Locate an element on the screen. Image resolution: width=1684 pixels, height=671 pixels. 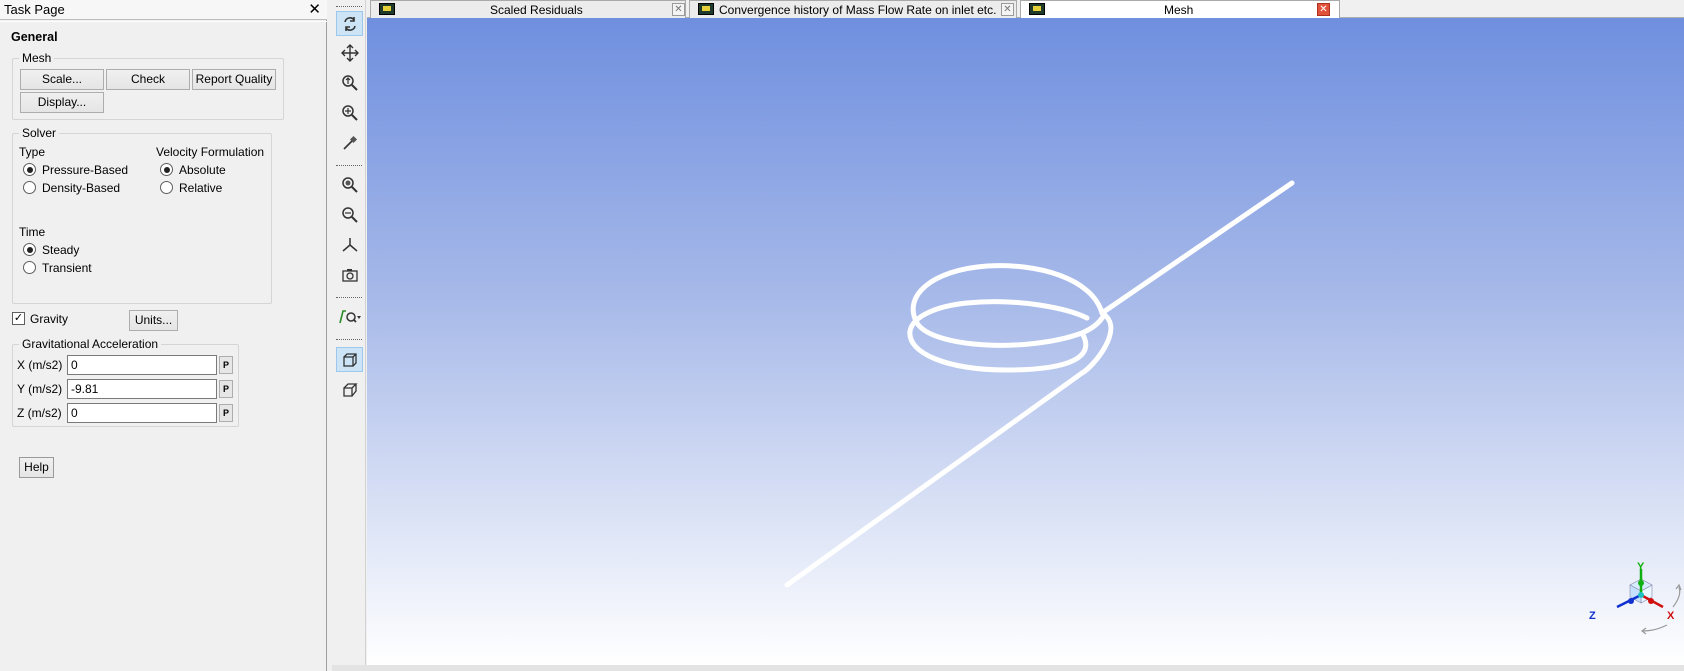
view-options-icon is located at coordinates (349, 316).